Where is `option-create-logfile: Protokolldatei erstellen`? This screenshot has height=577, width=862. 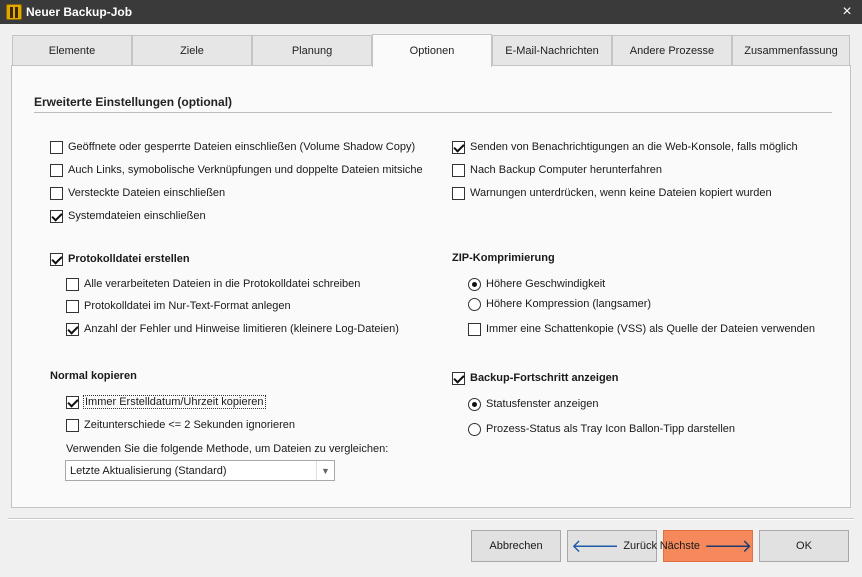
option-create-logfile: Protokolldatei erstellen is located at coordinates (120, 259).